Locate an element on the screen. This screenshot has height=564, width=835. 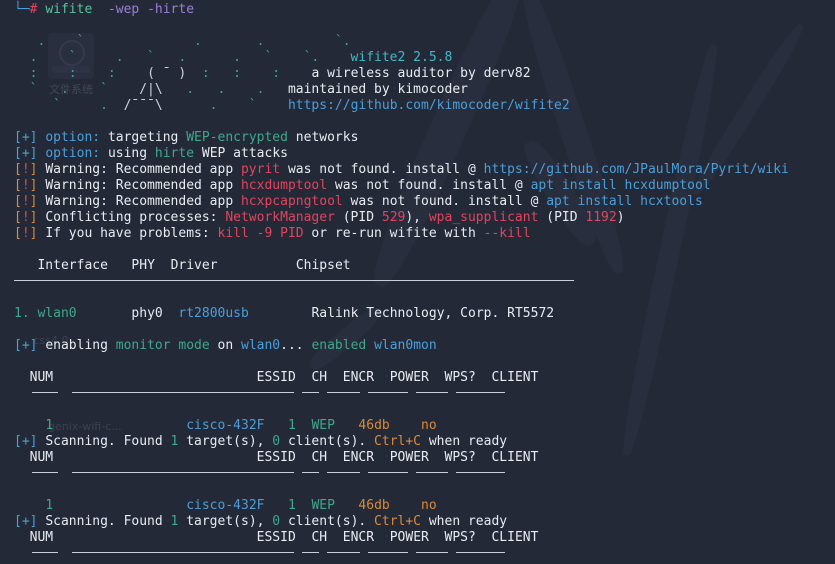
log-segment: (PID is located at coordinates (358, 217).